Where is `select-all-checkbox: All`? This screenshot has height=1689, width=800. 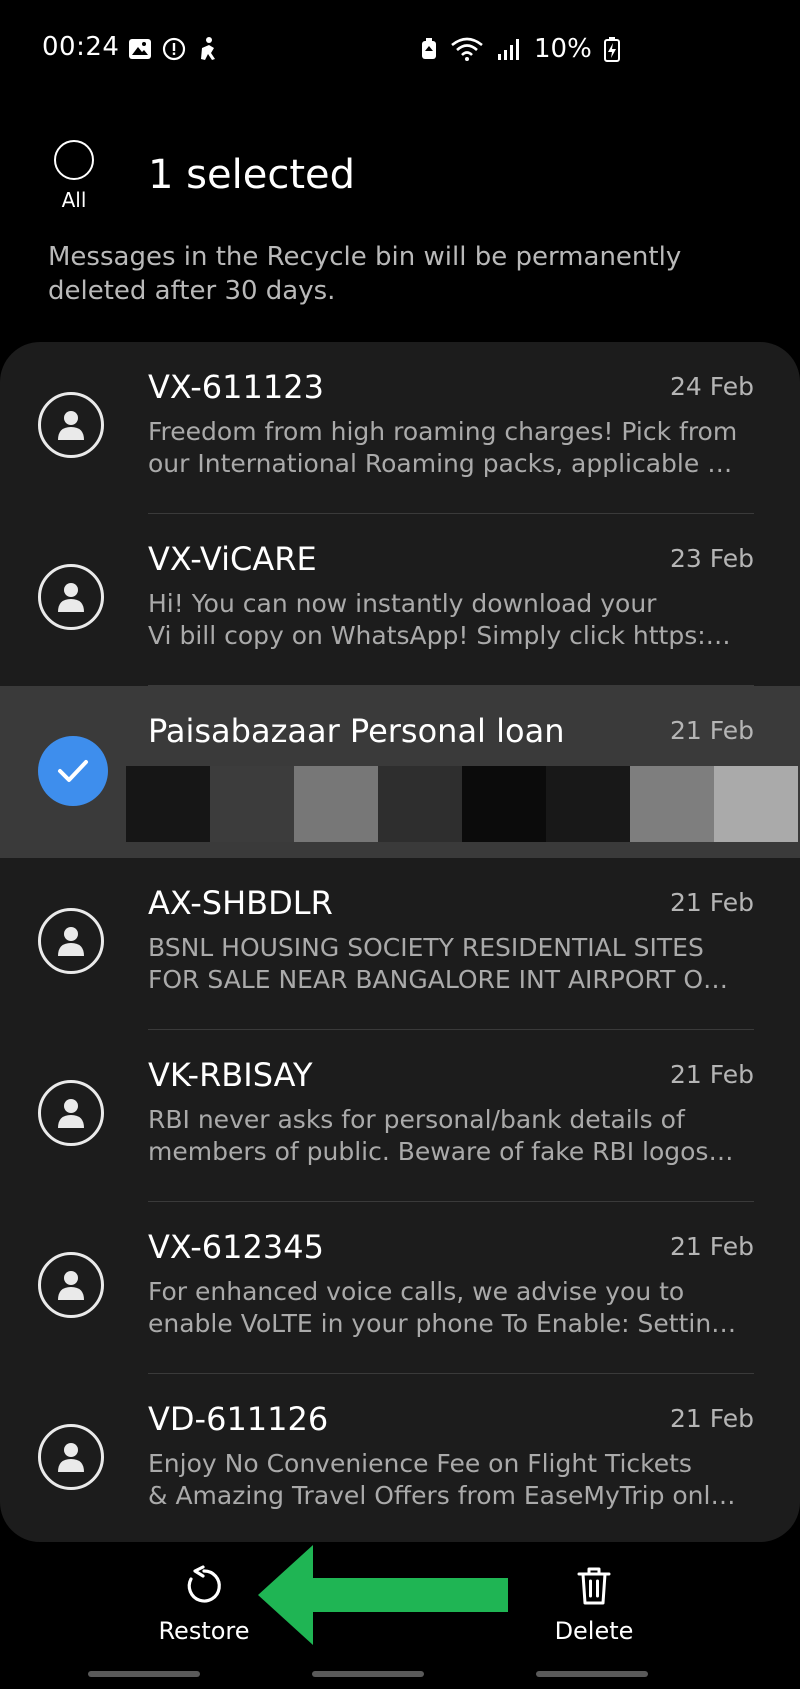
select-all-checkbox: All is located at coordinates (74, 176).